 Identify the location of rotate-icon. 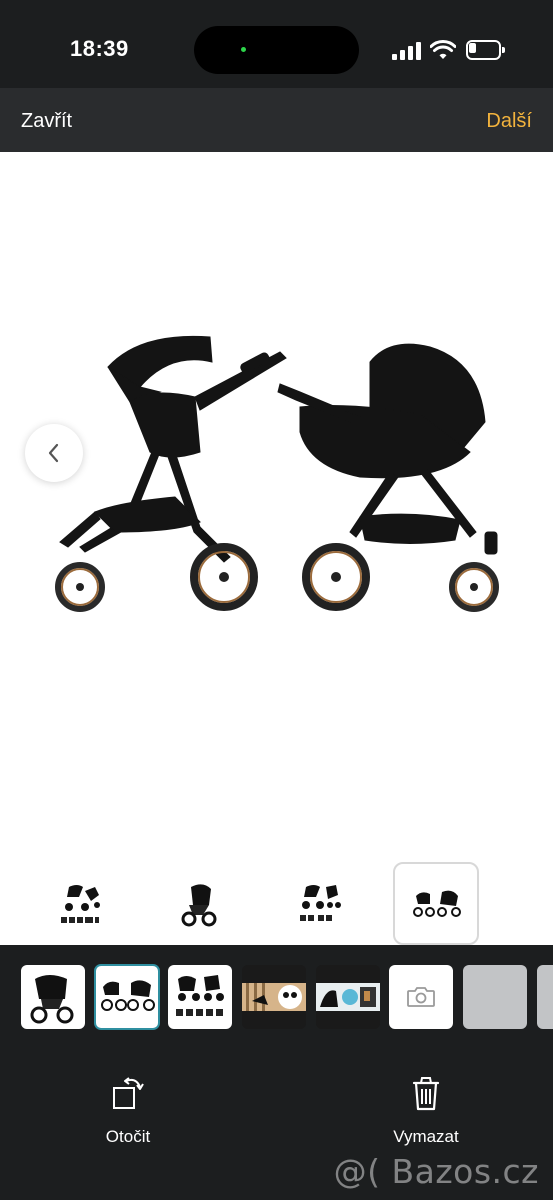
(128, 1093).